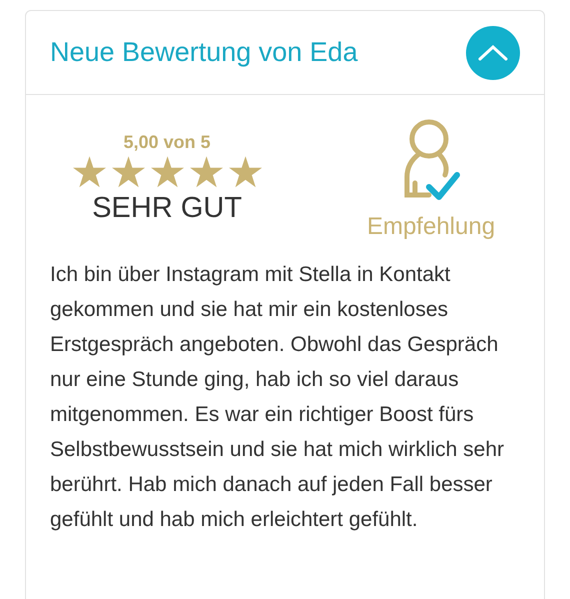 The width and height of the screenshot is (570, 599). What do you see at coordinates (431, 227) in the screenshot?
I see `recommendation-label: Empfehlung` at bounding box center [431, 227].